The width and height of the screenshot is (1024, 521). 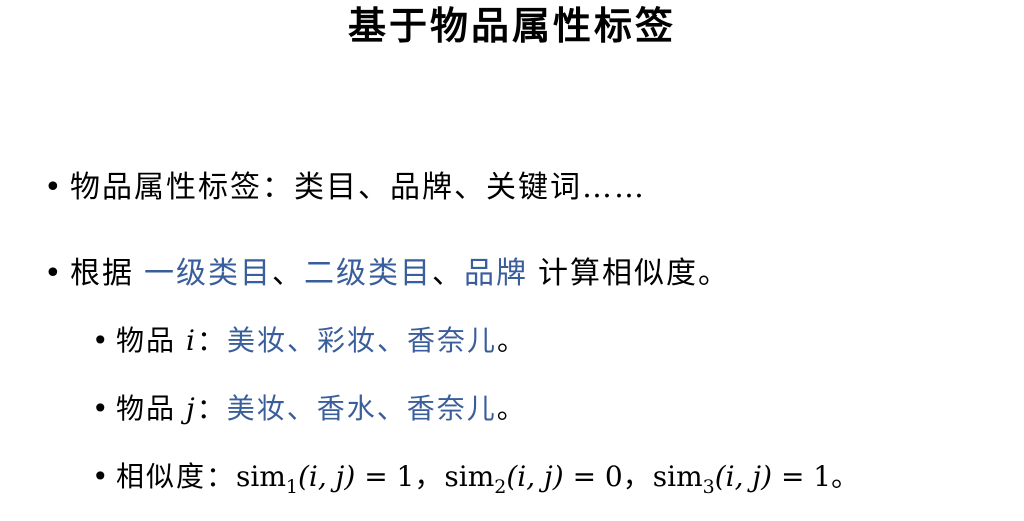 I want to click on item-tags: 美妆、香水、香奈儿, so click(x=361, y=408).